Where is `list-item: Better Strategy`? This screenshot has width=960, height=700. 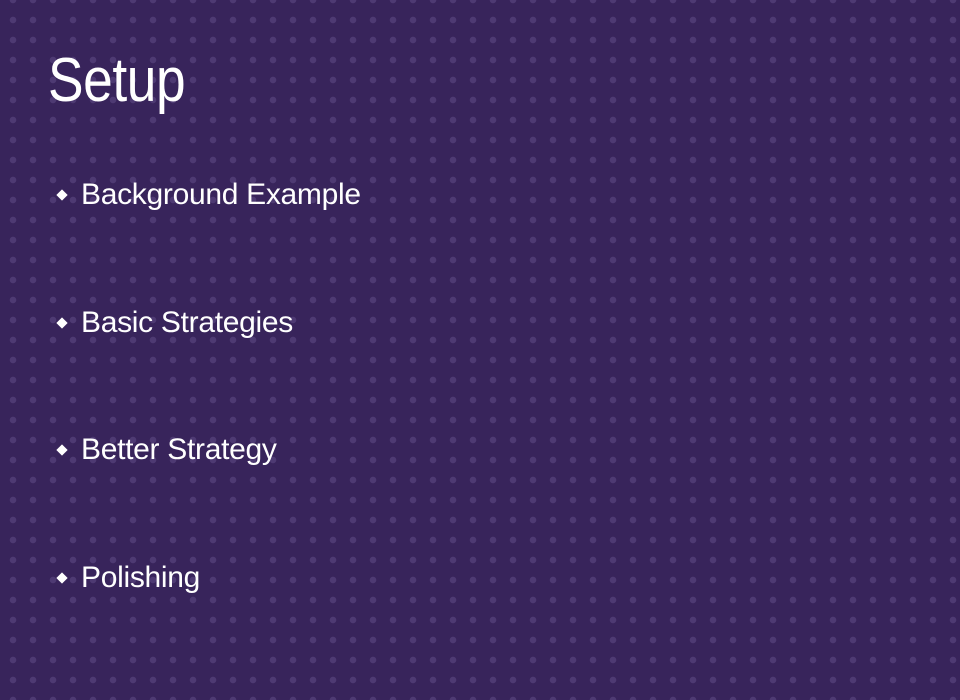 list-item: Better Strategy is located at coordinates (166, 450).